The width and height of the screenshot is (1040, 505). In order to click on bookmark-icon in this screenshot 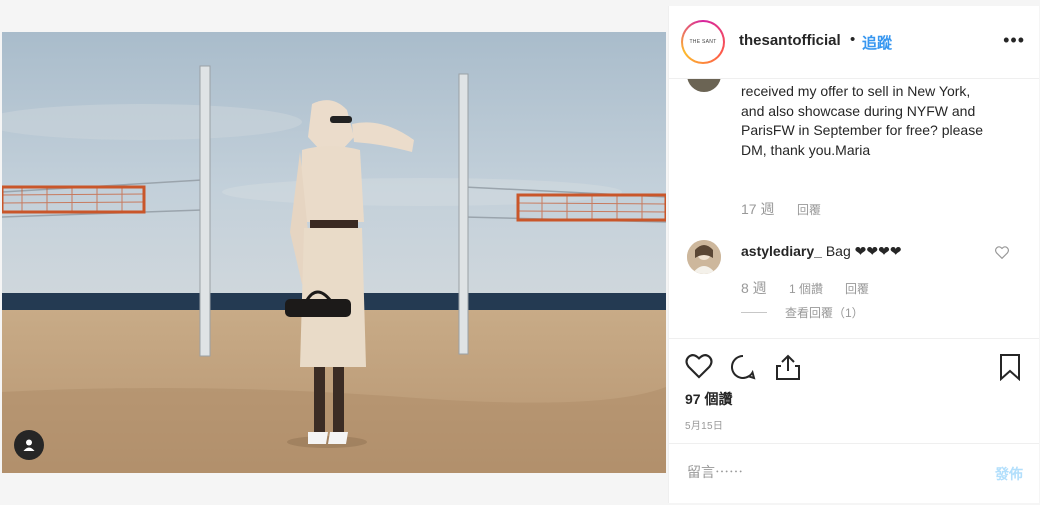, I will do `click(1010, 368)`.